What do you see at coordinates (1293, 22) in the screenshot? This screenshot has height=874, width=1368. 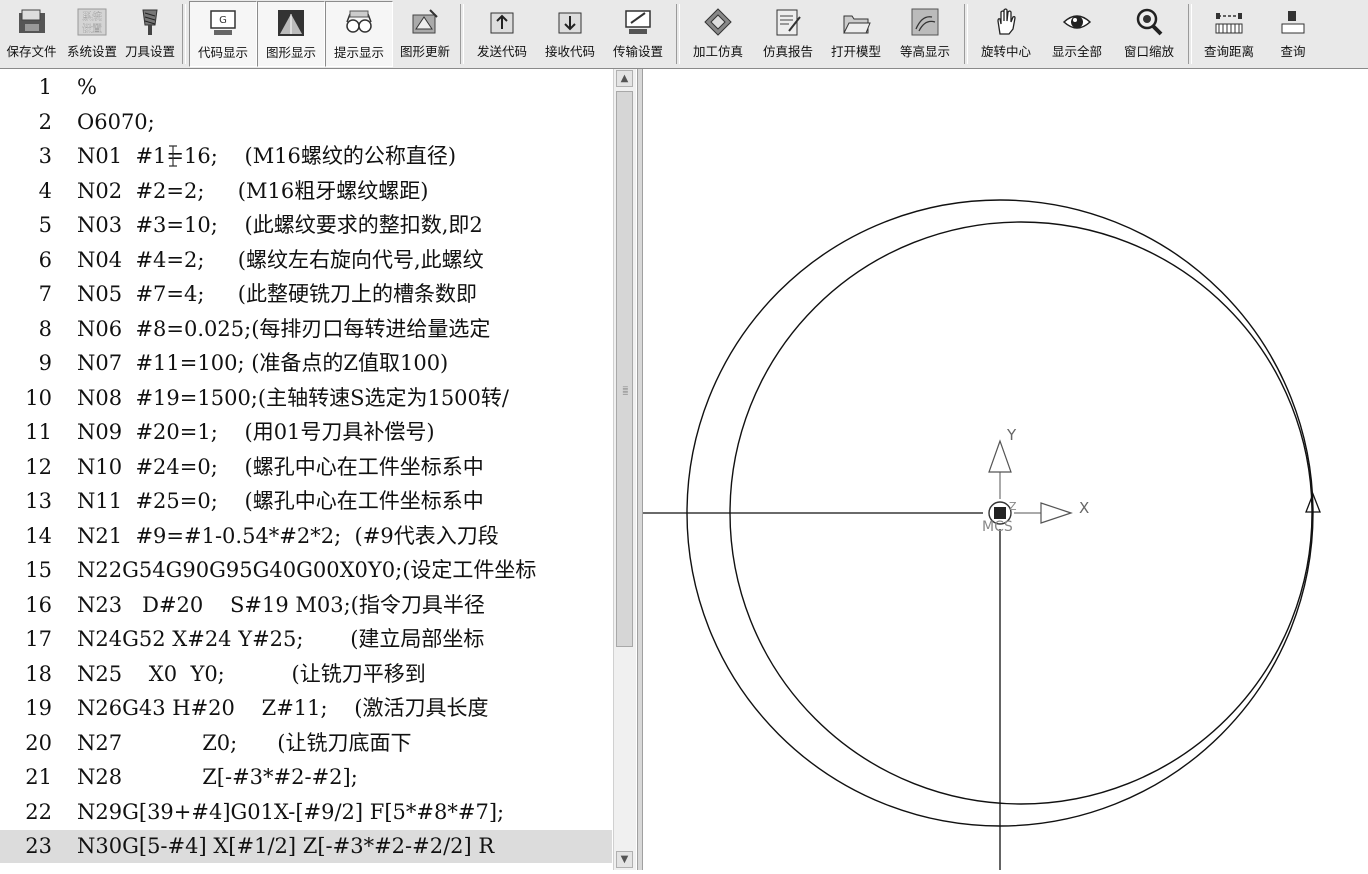 I see `query-icon` at bounding box center [1293, 22].